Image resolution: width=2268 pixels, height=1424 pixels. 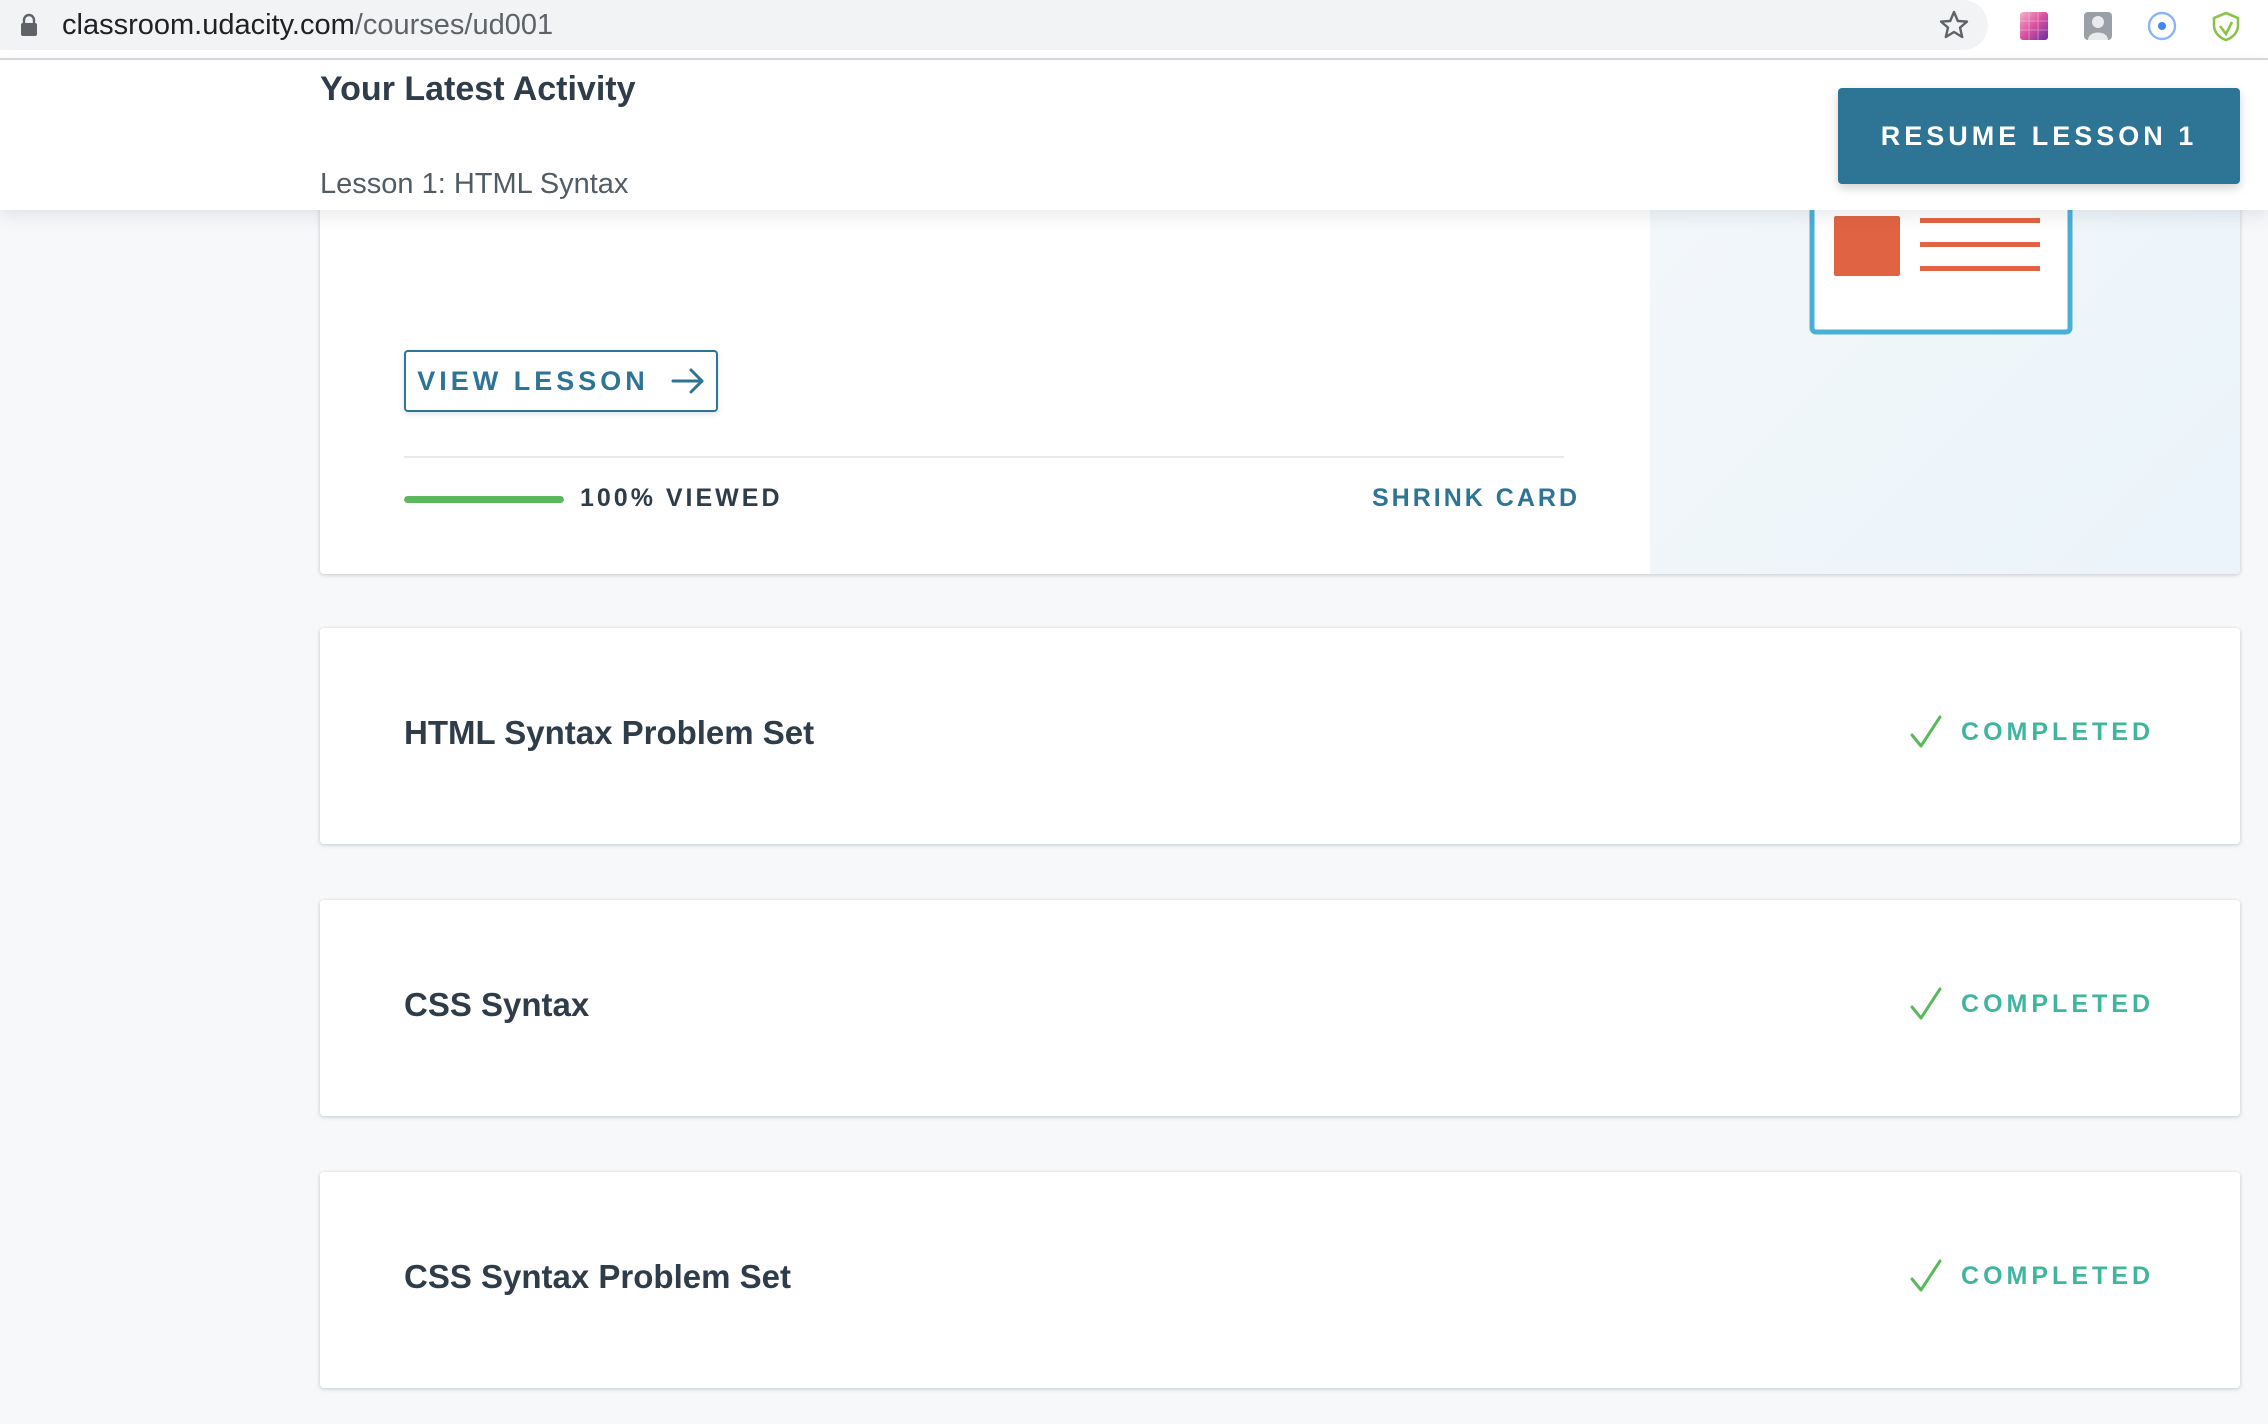 I want to click on concept-card: HTML Syntax Problem Set COMPLETED, so click(x=1280, y=736).